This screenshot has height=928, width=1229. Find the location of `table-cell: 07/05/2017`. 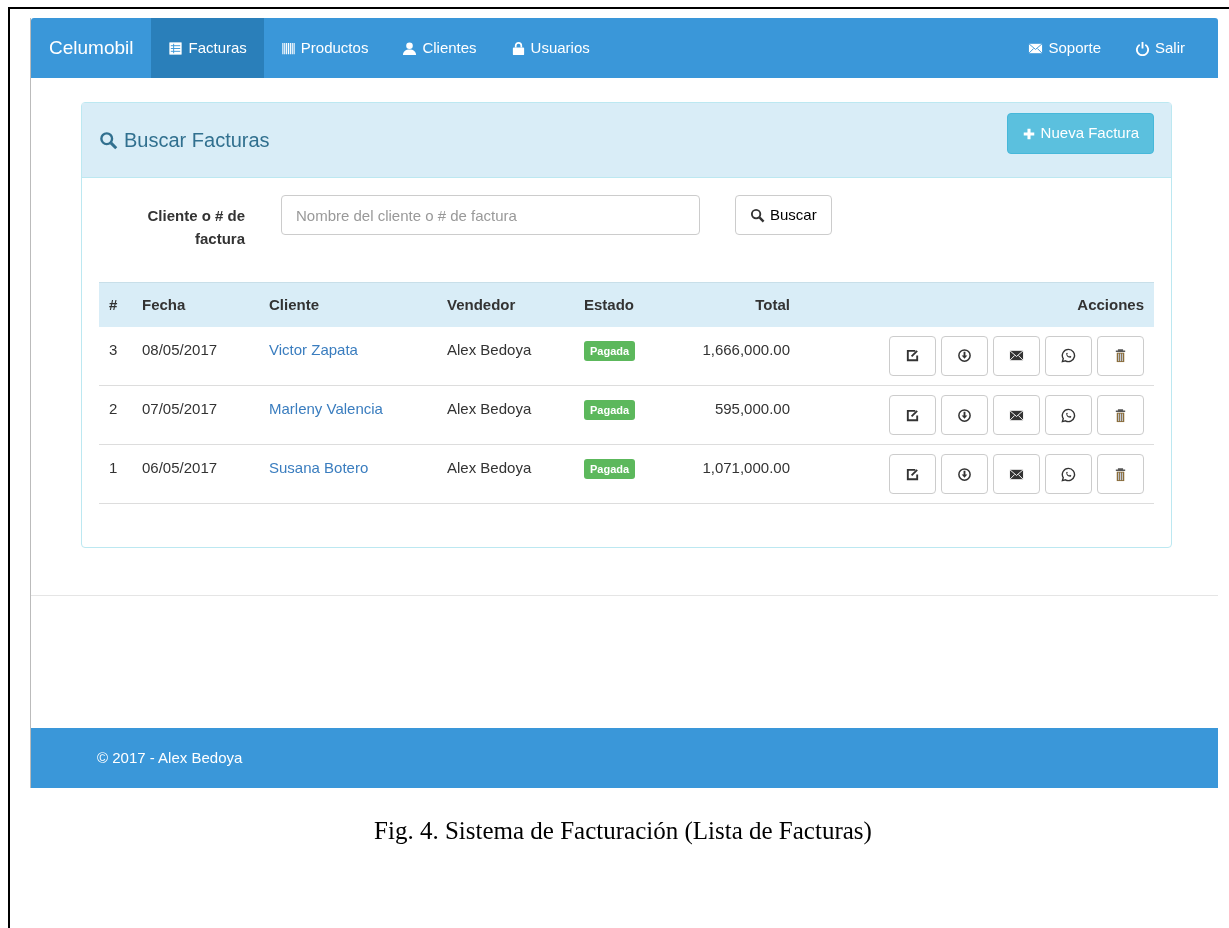

table-cell: 07/05/2017 is located at coordinates (180, 408).